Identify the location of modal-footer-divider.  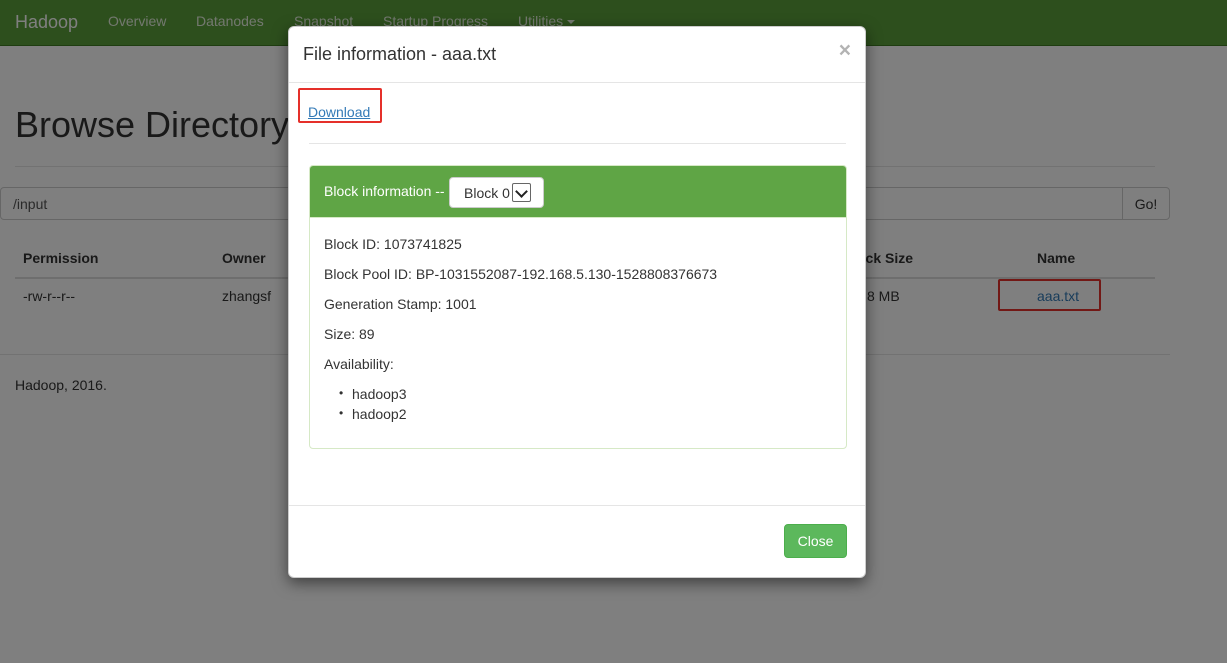
(577, 505).